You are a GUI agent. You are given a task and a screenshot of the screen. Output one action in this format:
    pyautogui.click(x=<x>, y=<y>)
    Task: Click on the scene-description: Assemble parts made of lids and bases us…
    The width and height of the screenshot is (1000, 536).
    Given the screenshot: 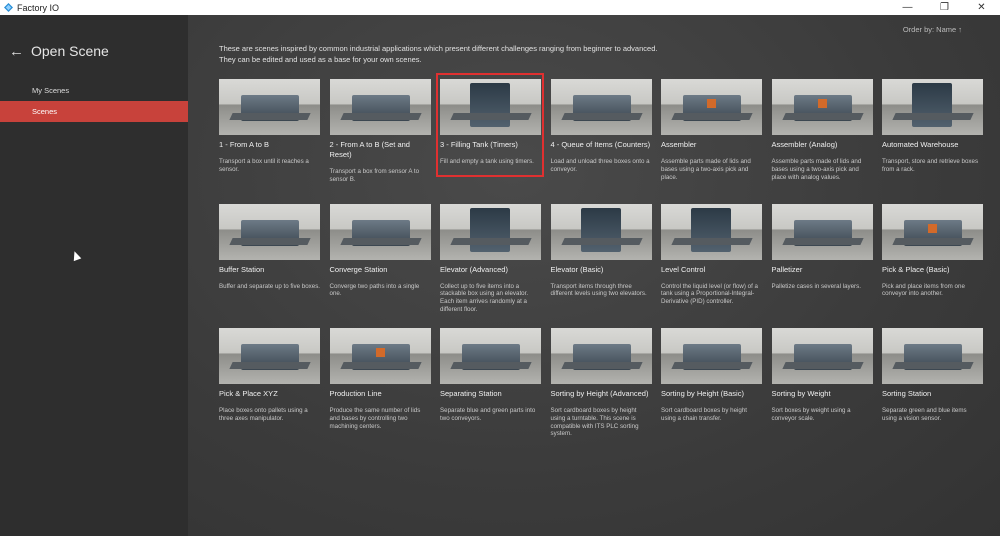 What is the action you would take?
    pyautogui.click(x=706, y=169)
    